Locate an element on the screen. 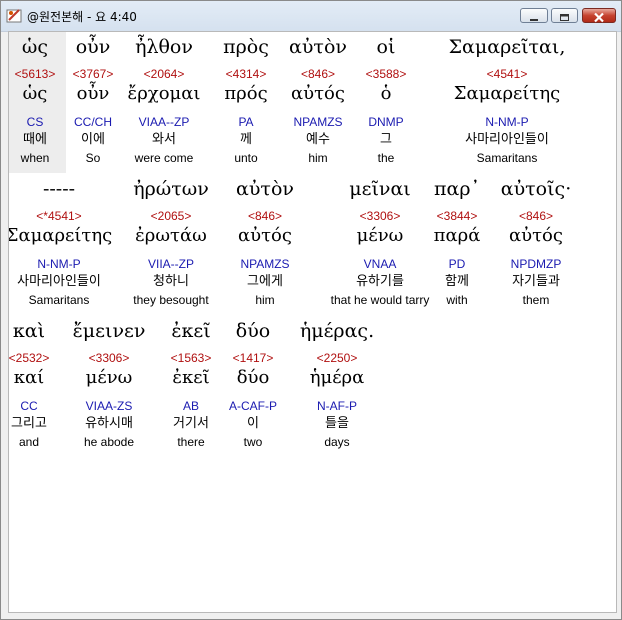 This screenshot has height=620, width=622. english-gloss: days is located at coordinates (337, 442).